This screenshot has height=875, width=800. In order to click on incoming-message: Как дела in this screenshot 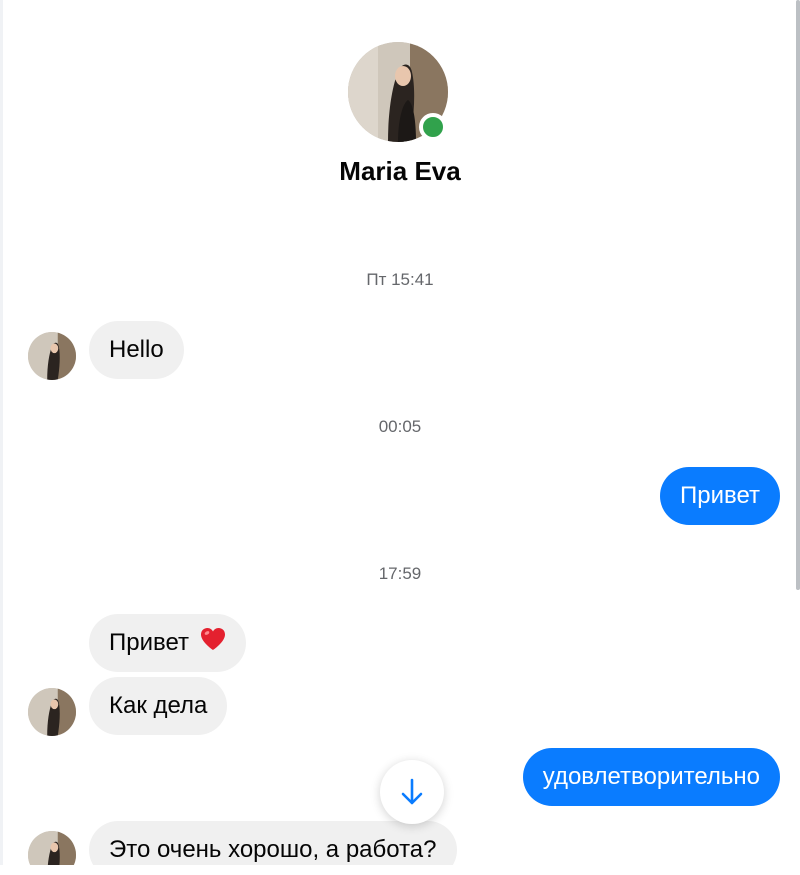, I will do `click(158, 706)`.